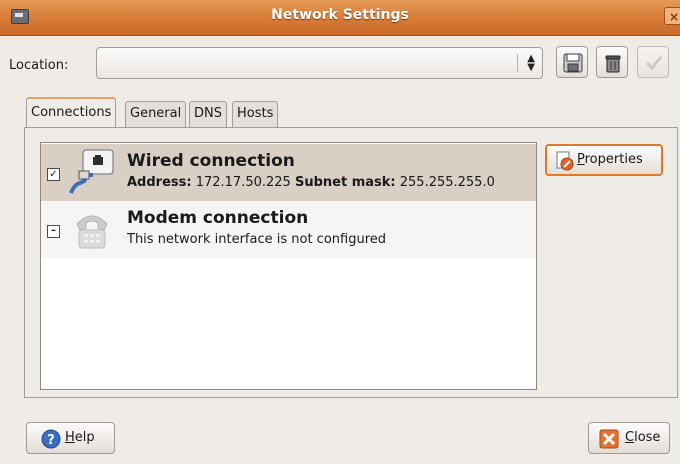  What do you see at coordinates (447, 182) in the screenshot?
I see `subnet-mask-value: 255.255.255.0` at bounding box center [447, 182].